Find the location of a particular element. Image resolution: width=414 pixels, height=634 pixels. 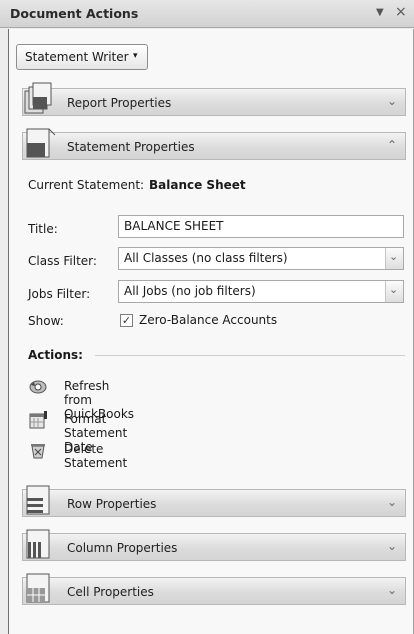

jobs-filter-dropdown-button: ⌄ is located at coordinates (394, 291).